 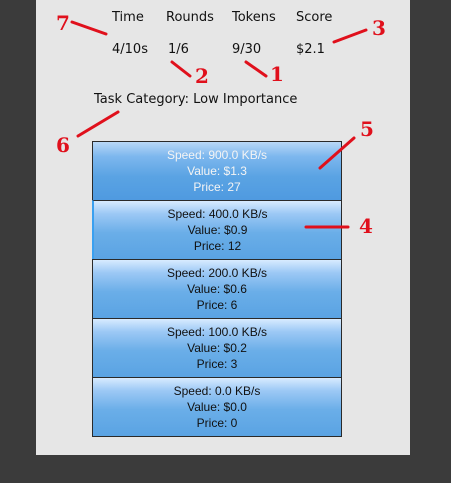 I want to click on annotation-1: 1, so click(x=277, y=74).